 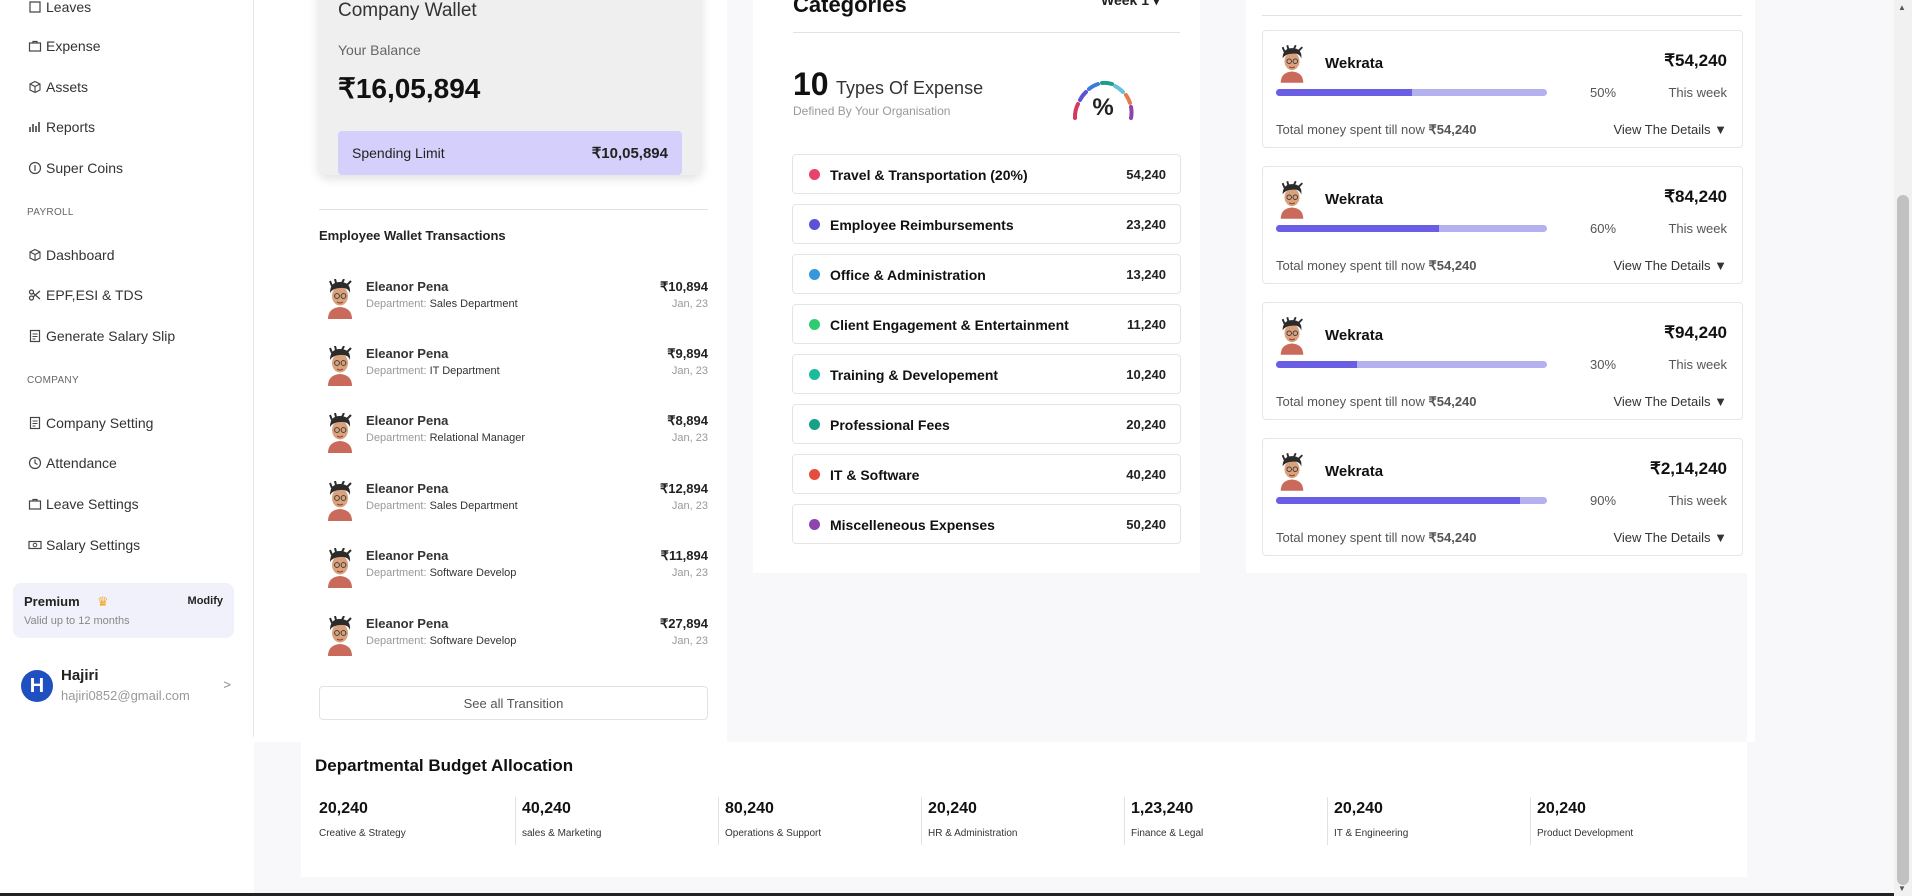 What do you see at coordinates (811, 84) in the screenshot?
I see `expense-types-count: 10` at bounding box center [811, 84].